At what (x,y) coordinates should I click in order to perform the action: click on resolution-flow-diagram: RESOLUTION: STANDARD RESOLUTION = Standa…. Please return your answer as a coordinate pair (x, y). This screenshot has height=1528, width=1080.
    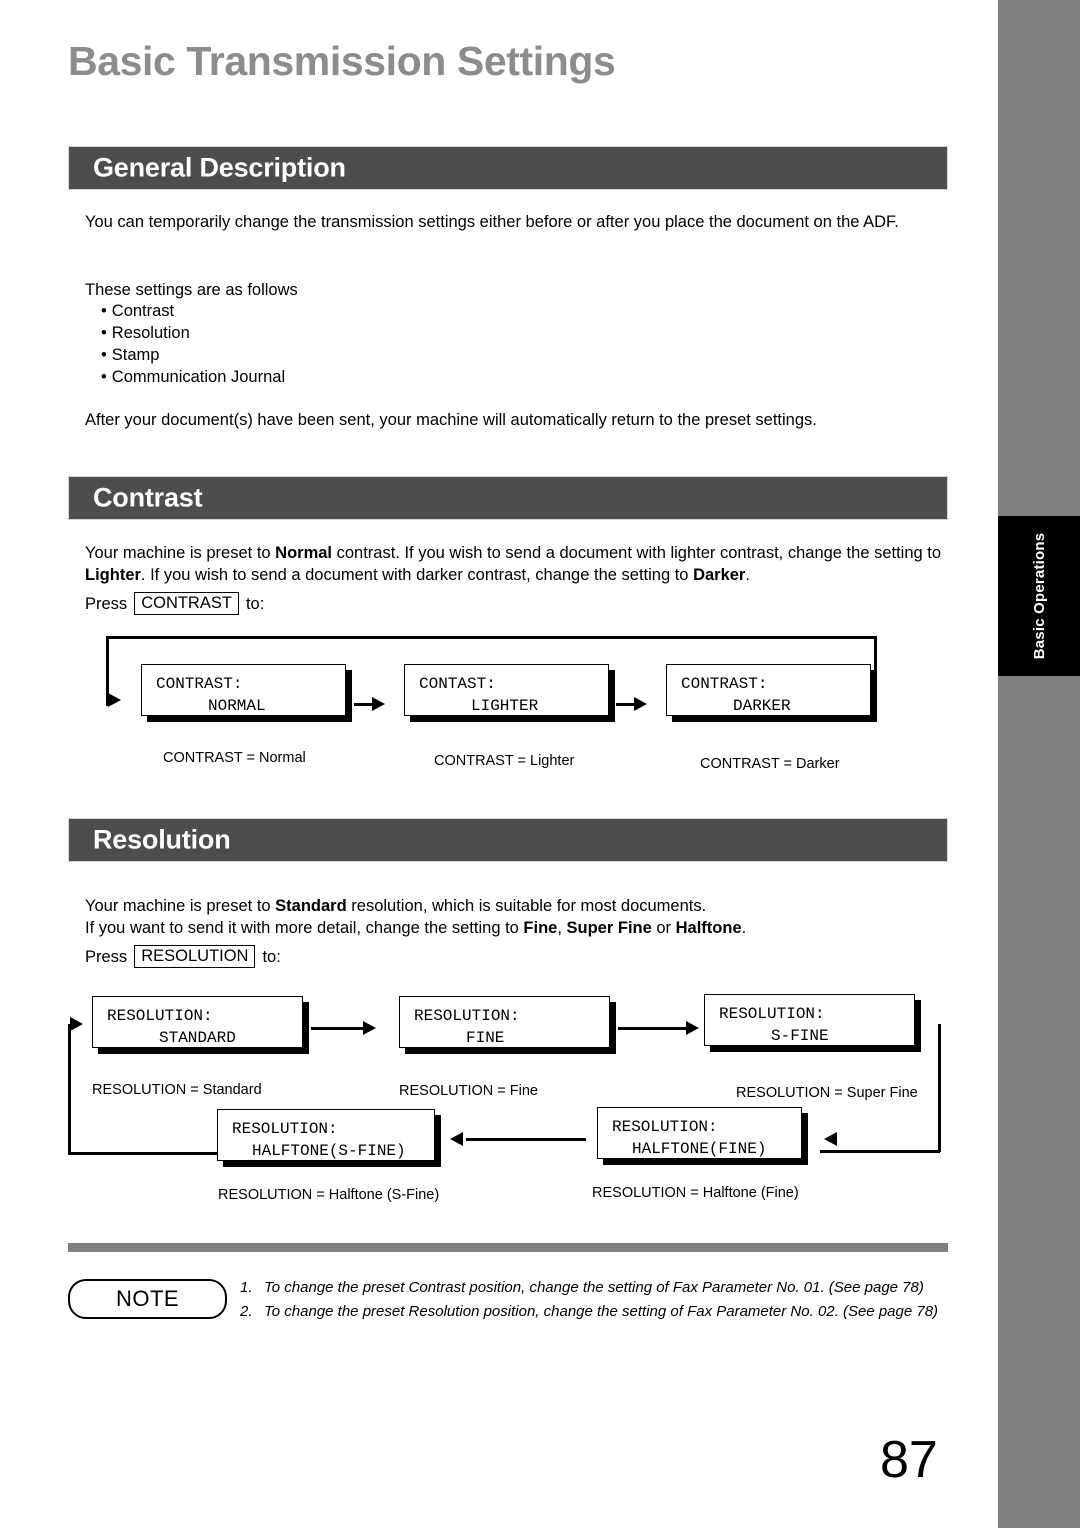
    Looking at the image, I should click on (500, 1097).